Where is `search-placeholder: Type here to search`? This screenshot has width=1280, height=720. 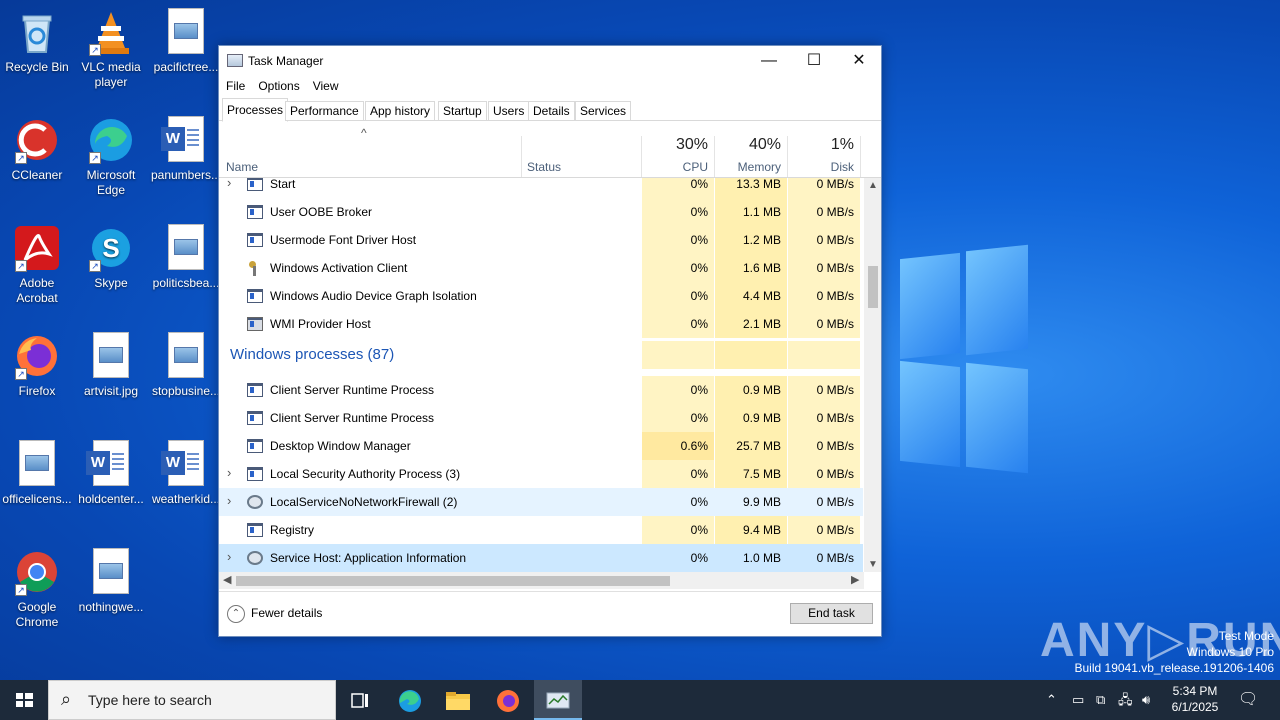
search-placeholder: Type here to search is located at coordinates (150, 700).